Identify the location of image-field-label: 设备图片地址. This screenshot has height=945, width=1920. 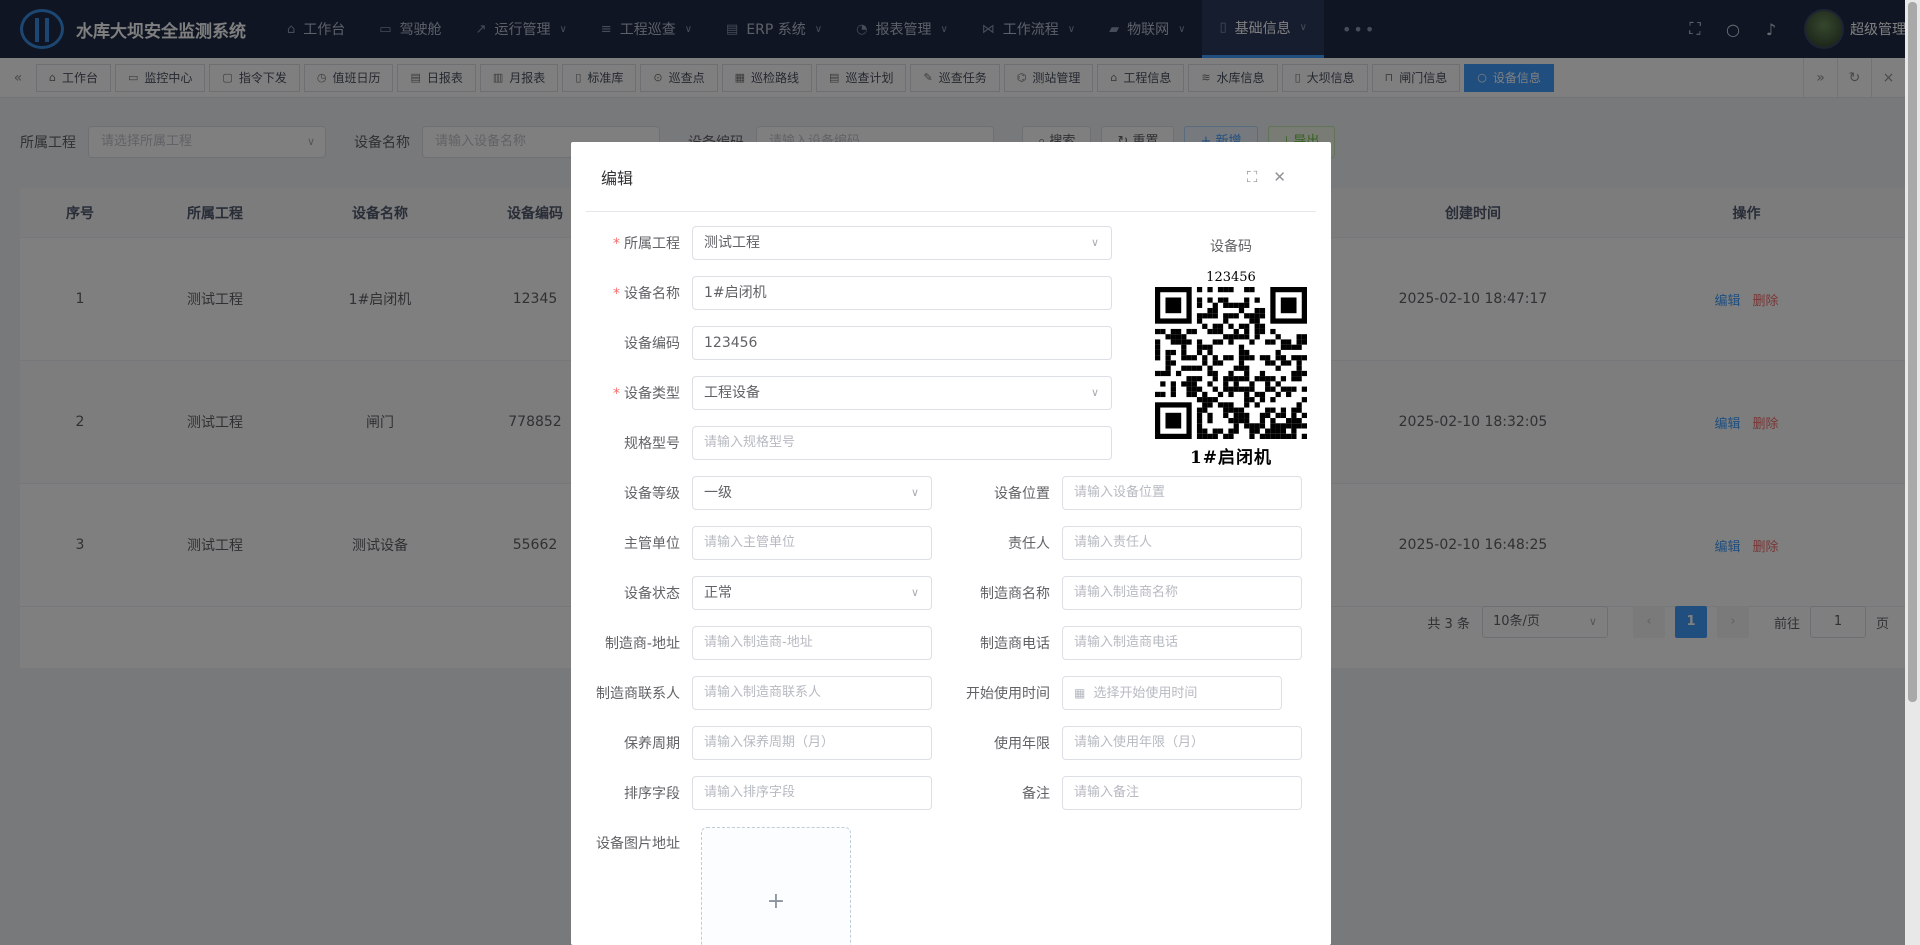
(638, 844).